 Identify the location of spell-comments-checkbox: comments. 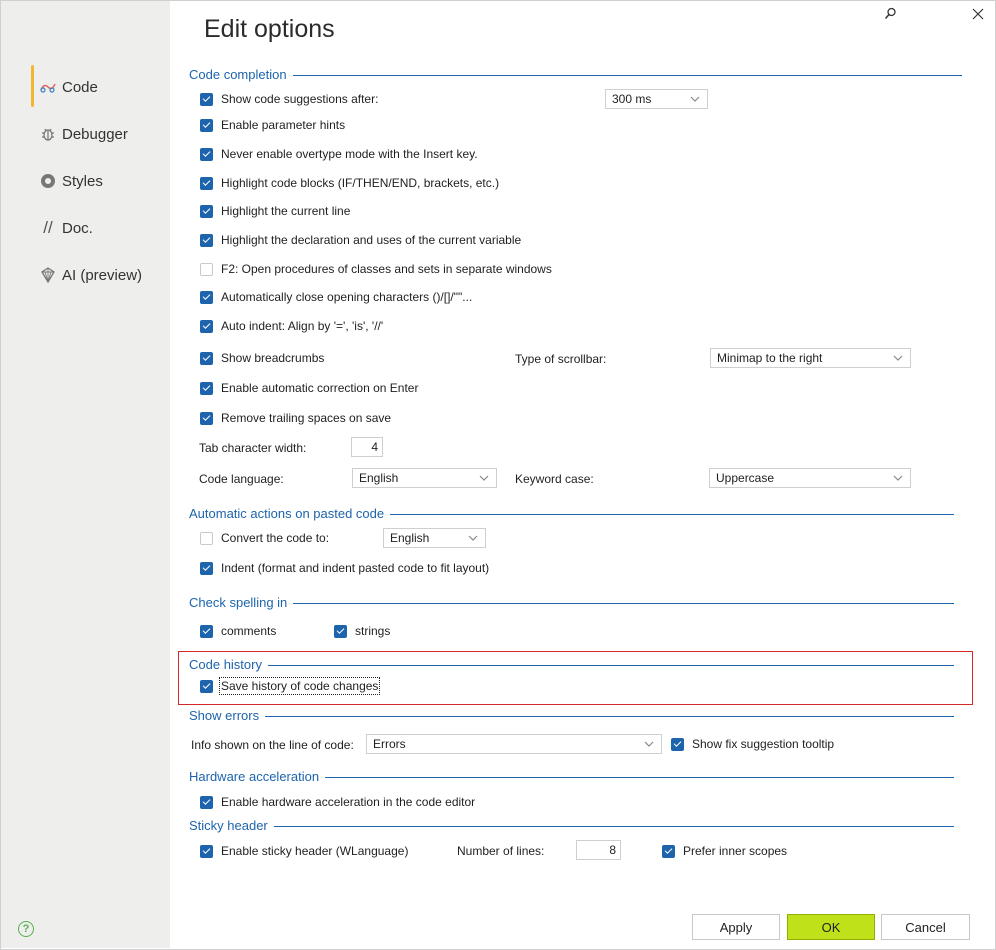
(238, 631).